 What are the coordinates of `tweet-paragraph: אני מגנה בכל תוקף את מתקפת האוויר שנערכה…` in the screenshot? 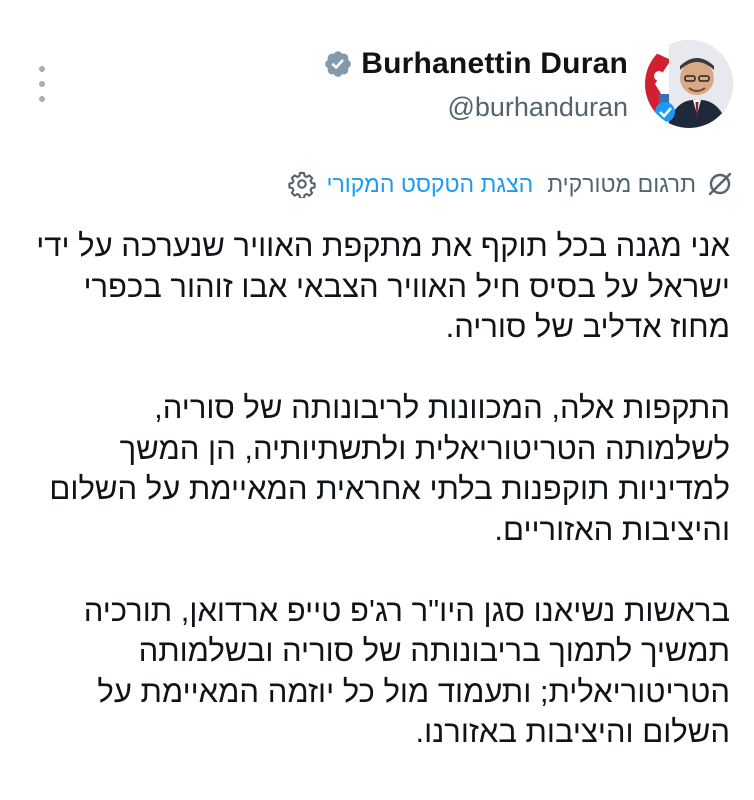 It's located at (383, 286).